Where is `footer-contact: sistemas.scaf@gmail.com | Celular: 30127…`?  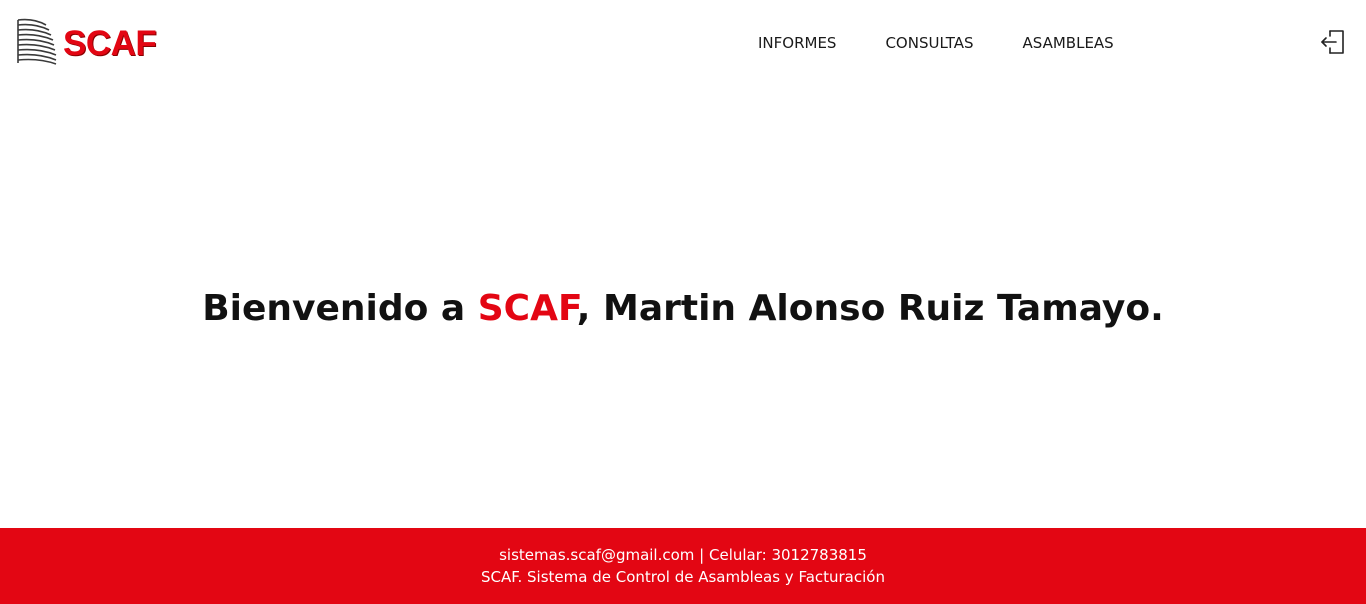
footer-contact: sistemas.scaf@gmail.com | Celular: 30127… is located at coordinates (683, 555).